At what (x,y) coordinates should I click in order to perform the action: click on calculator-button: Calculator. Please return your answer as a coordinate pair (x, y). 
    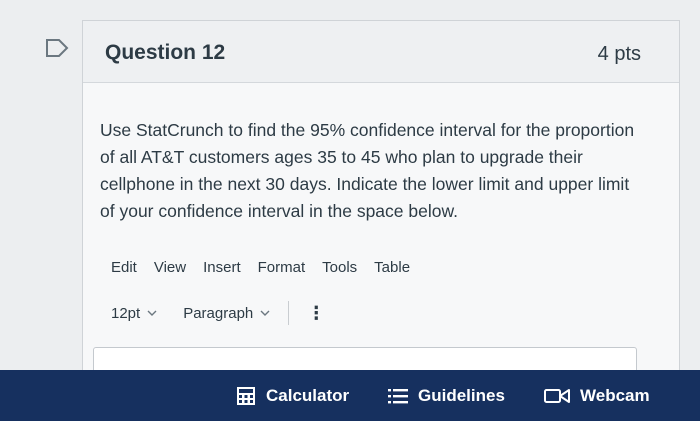
    Looking at the image, I should click on (292, 395).